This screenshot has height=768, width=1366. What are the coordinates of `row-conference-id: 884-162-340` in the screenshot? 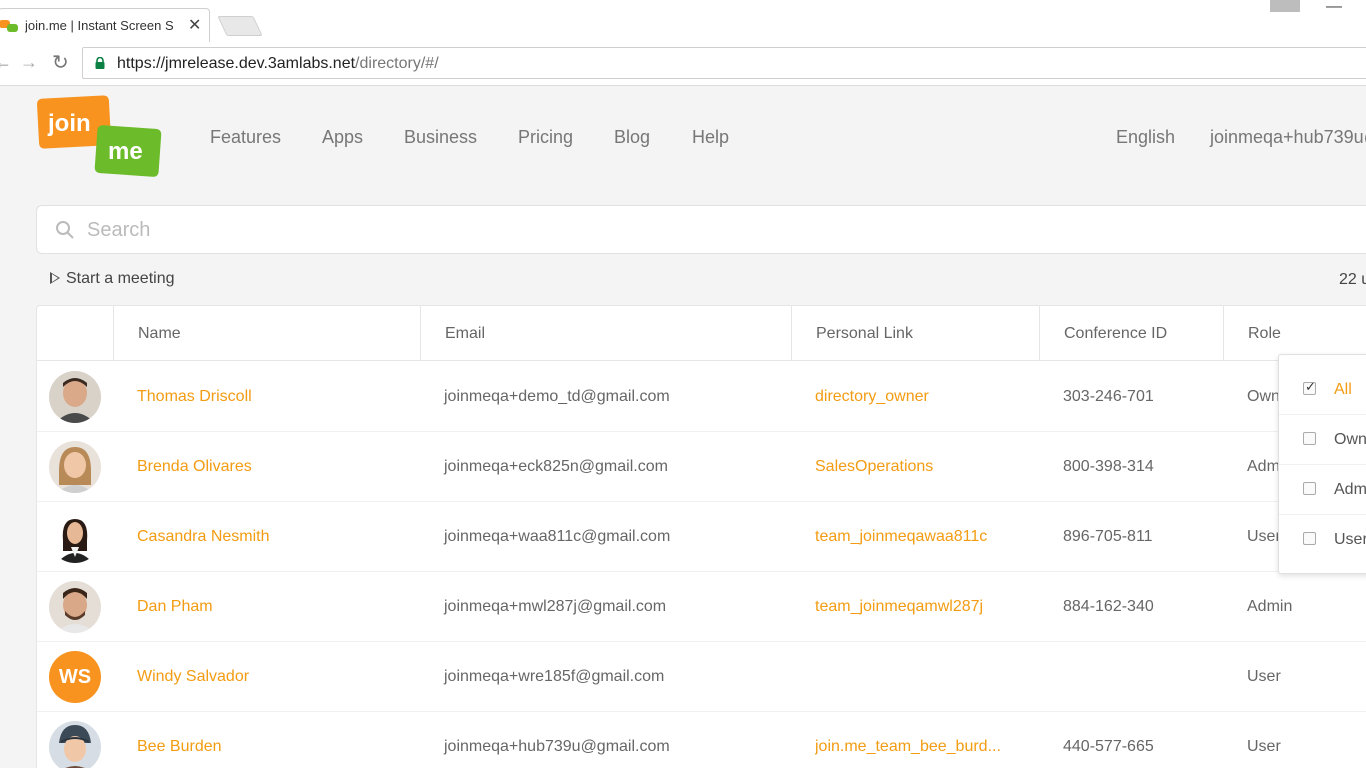 It's located at (1108, 606).